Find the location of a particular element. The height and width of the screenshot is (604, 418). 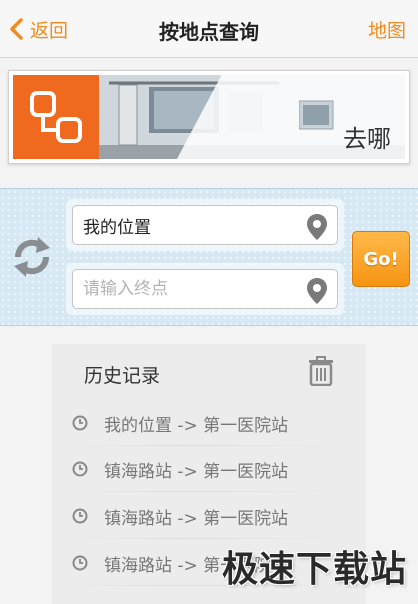

app-logo is located at coordinates (56, 117).